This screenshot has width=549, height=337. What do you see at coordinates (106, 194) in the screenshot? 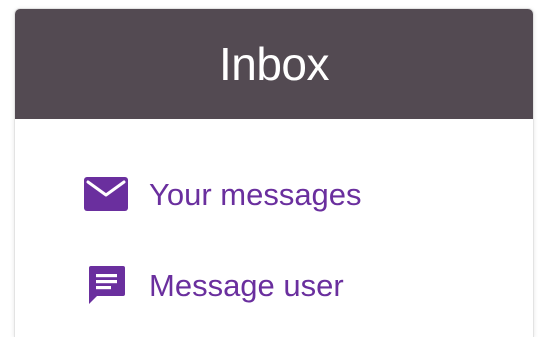
I see `envelope-icon` at bounding box center [106, 194].